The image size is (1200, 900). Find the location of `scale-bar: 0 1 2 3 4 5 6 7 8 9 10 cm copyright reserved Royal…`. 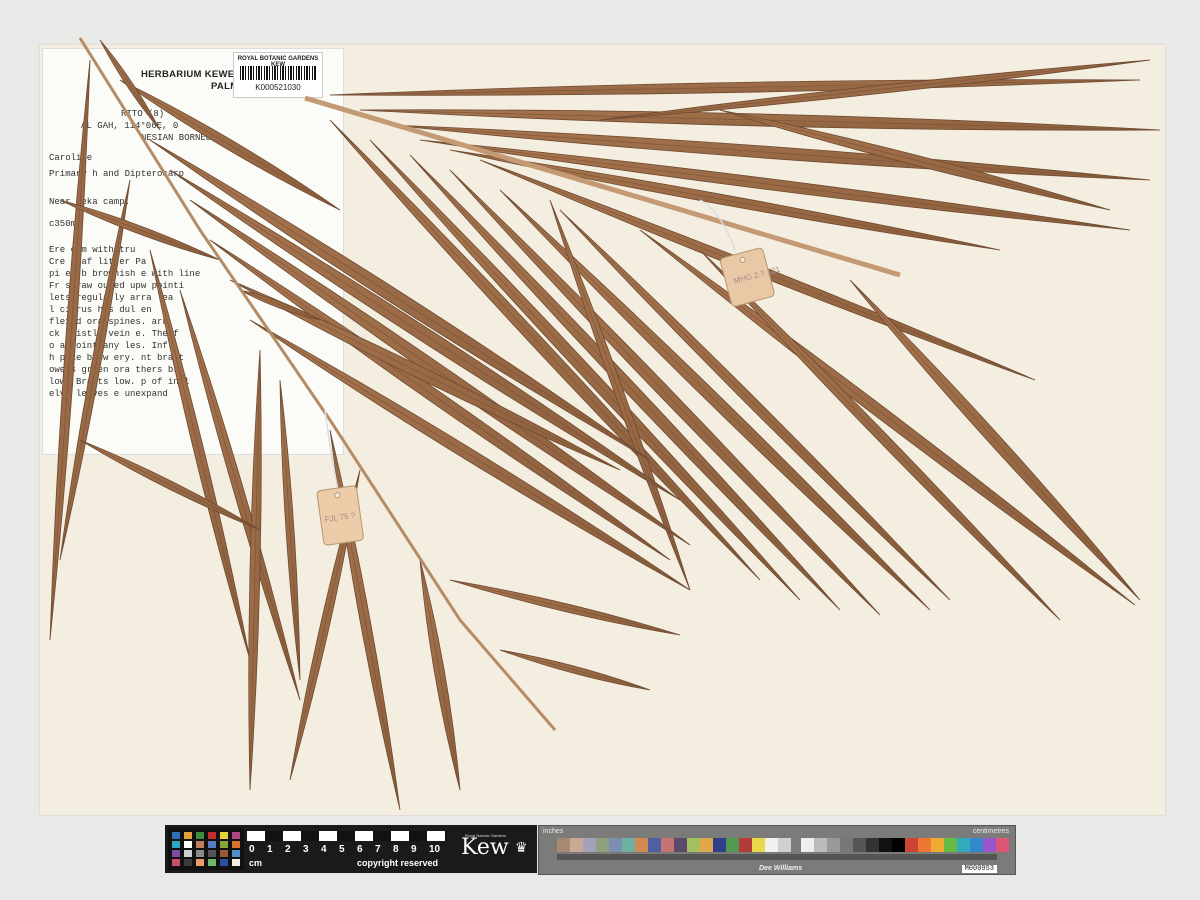

scale-bar: 0 1 2 3 4 5 6 7 8 9 10 cm copyright reserved Royal… is located at coordinates (351, 849).